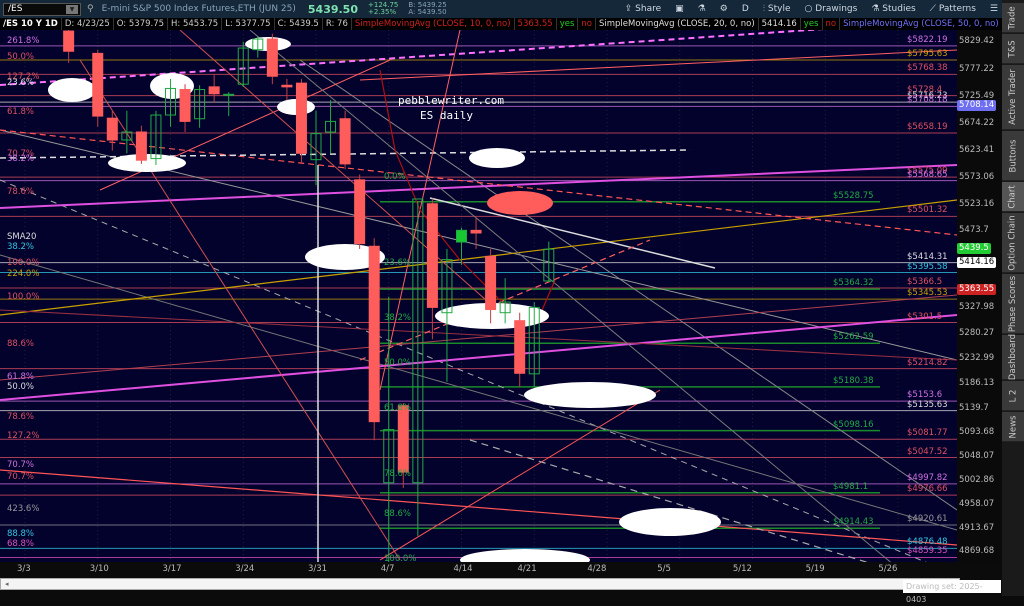 This screenshot has height=606, width=1024. What do you see at coordinates (398, 263) in the screenshot?
I see `fib-percent-label: 23.6%` at bounding box center [398, 263].